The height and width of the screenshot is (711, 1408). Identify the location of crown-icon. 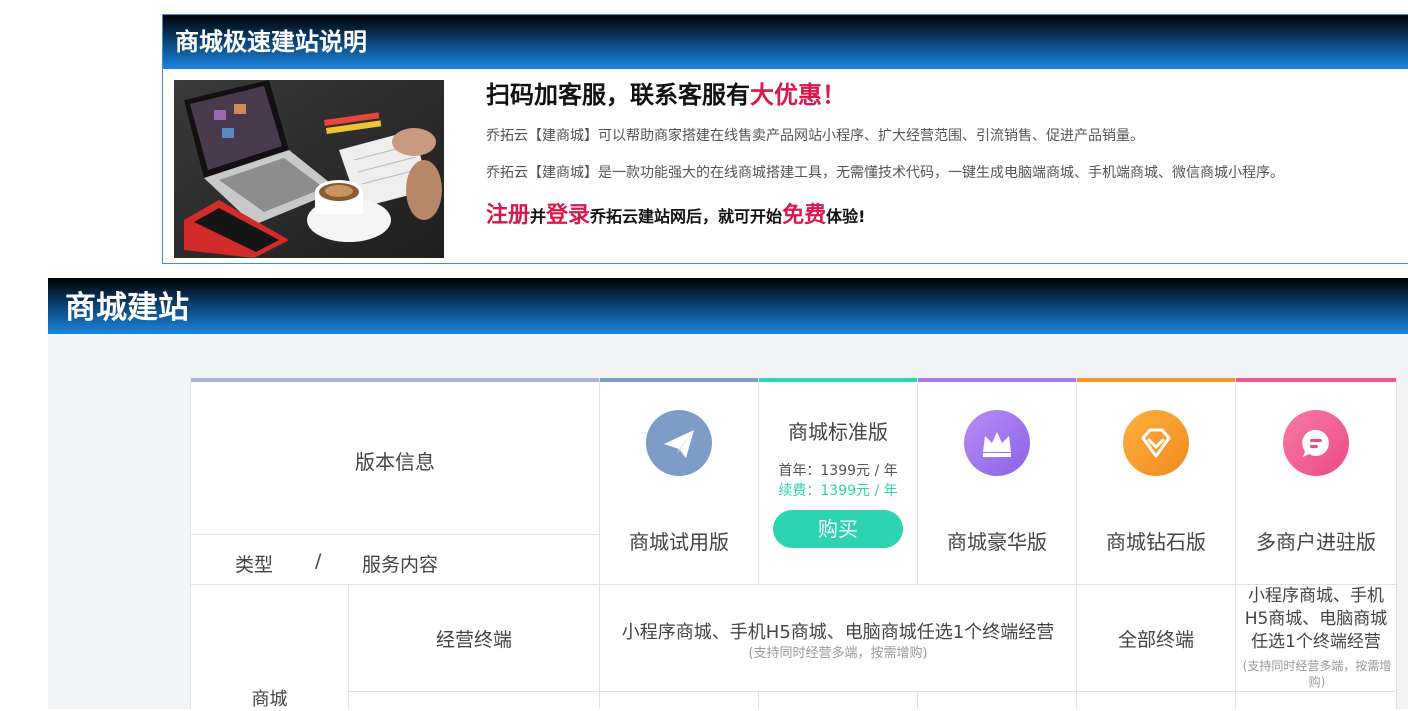
(997, 443).